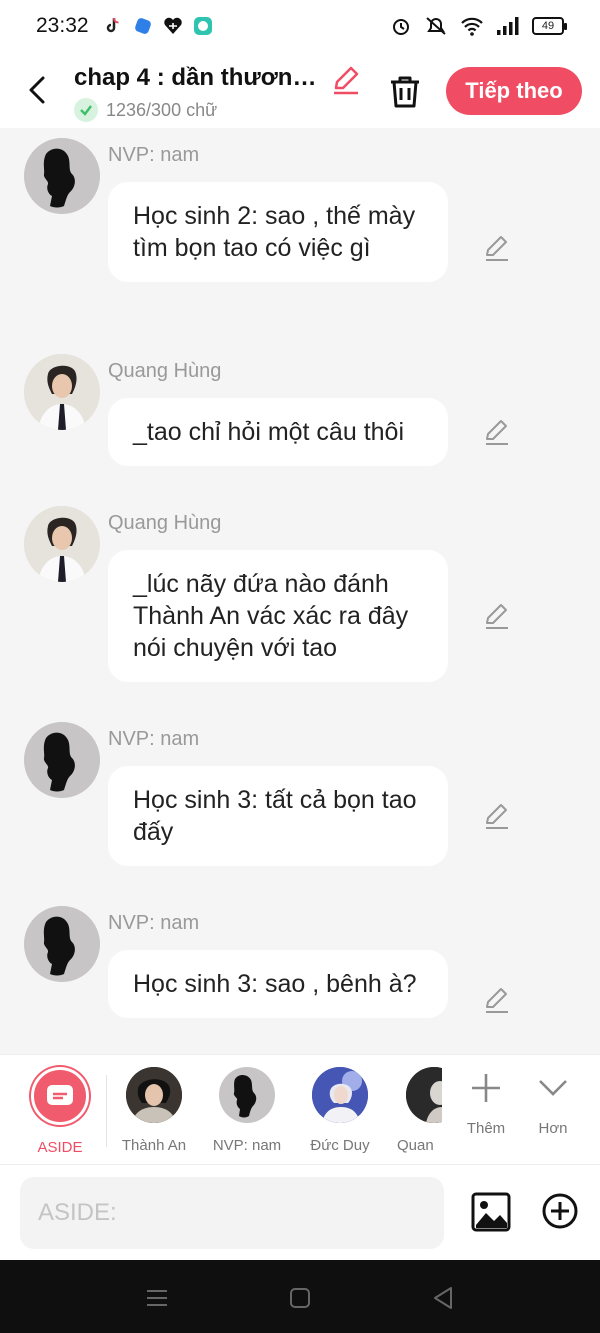  Describe the element at coordinates (60, 1147) in the screenshot. I see `character-label: ASIDE` at that location.